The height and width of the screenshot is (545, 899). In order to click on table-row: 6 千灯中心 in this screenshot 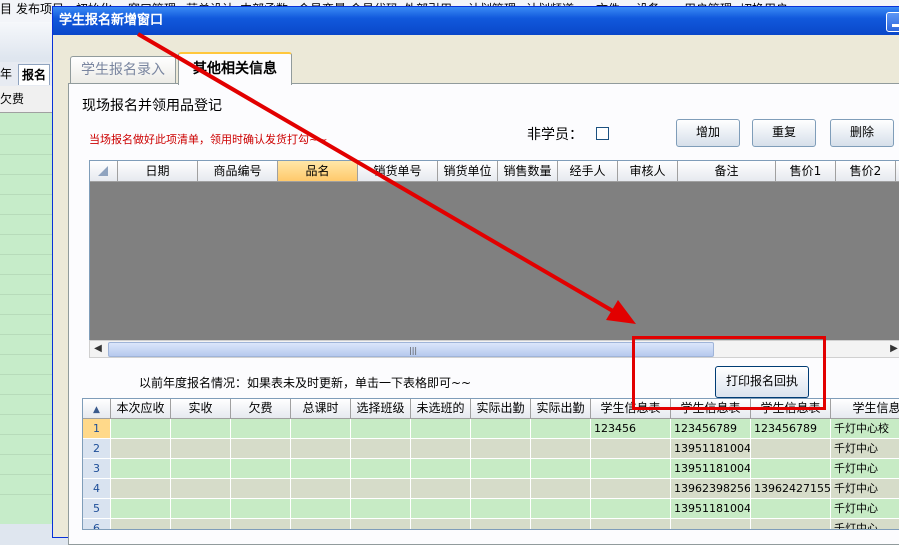, I will do `click(491, 524)`.